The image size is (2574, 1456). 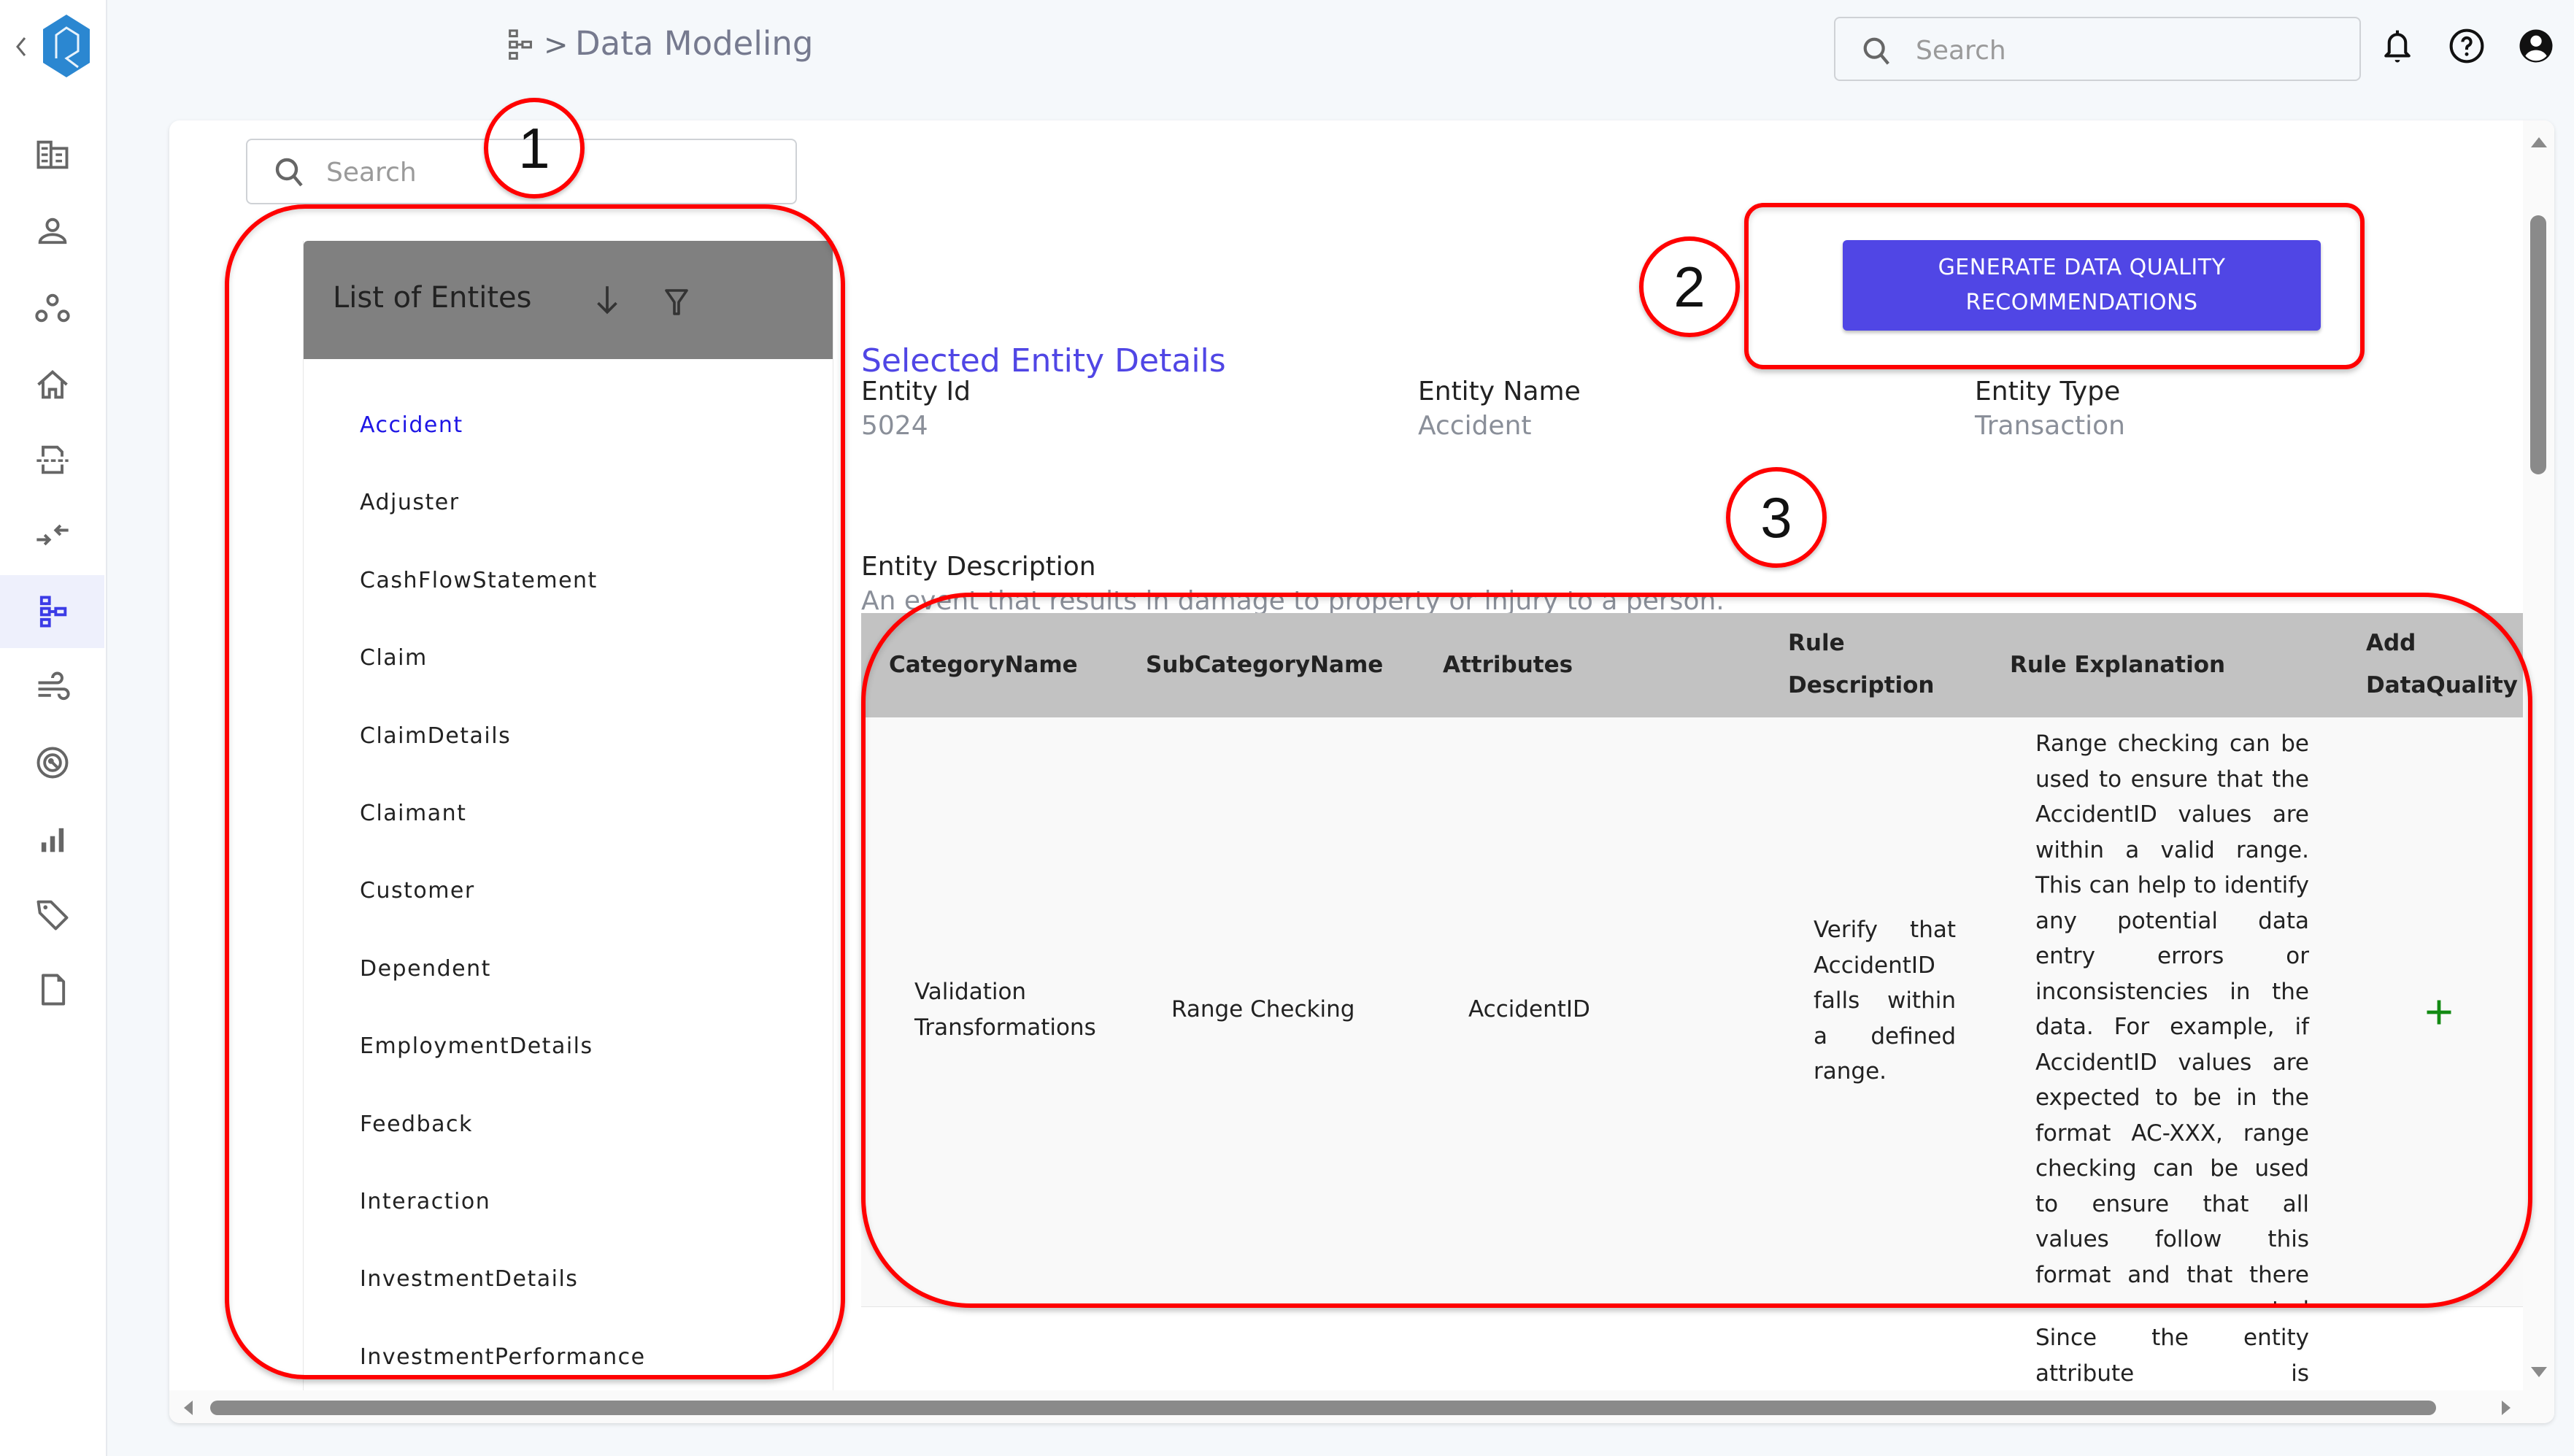 What do you see at coordinates (2081, 303) in the screenshot?
I see `generate-button-line2: RECOMMENDATIONS` at bounding box center [2081, 303].